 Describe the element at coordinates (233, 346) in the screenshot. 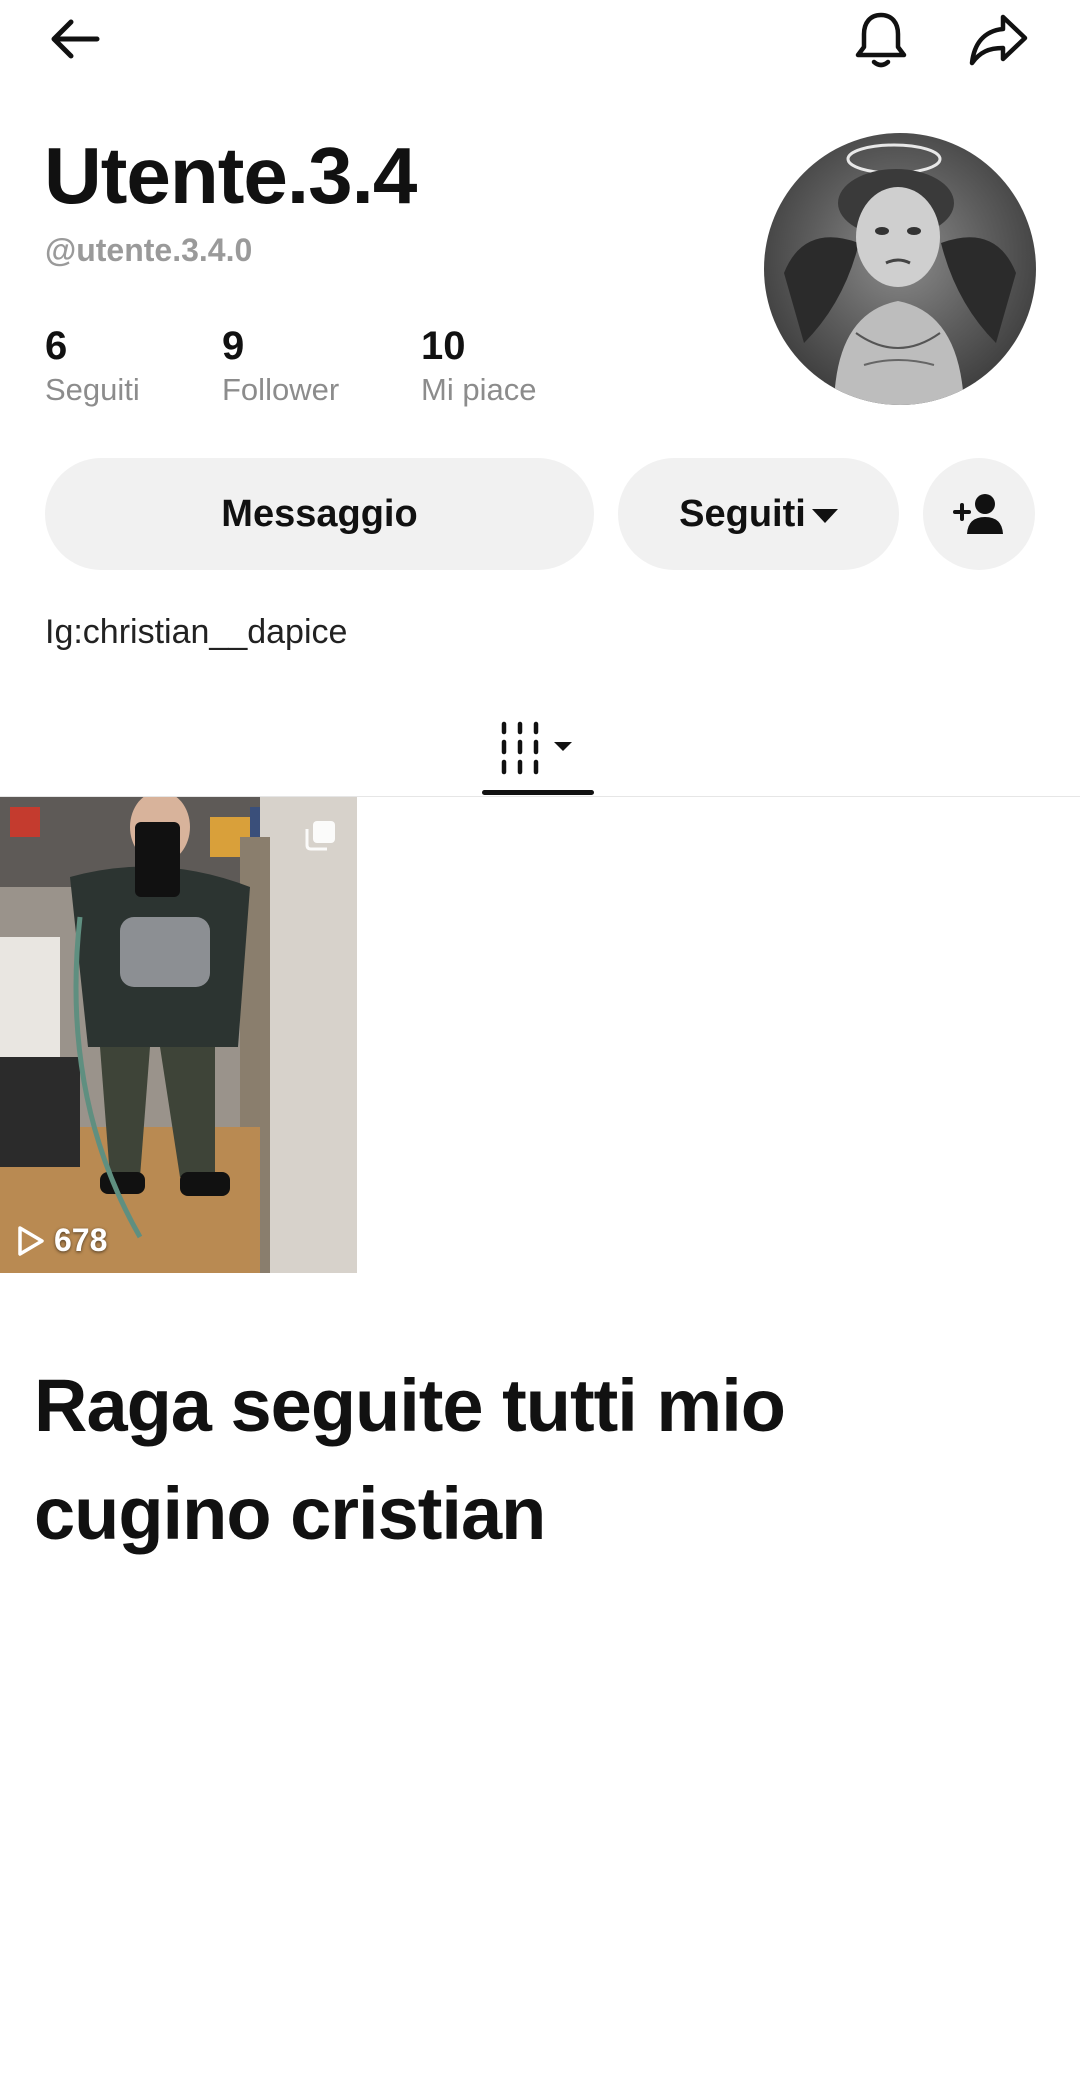

I see `stat-followers-count: 9` at that location.